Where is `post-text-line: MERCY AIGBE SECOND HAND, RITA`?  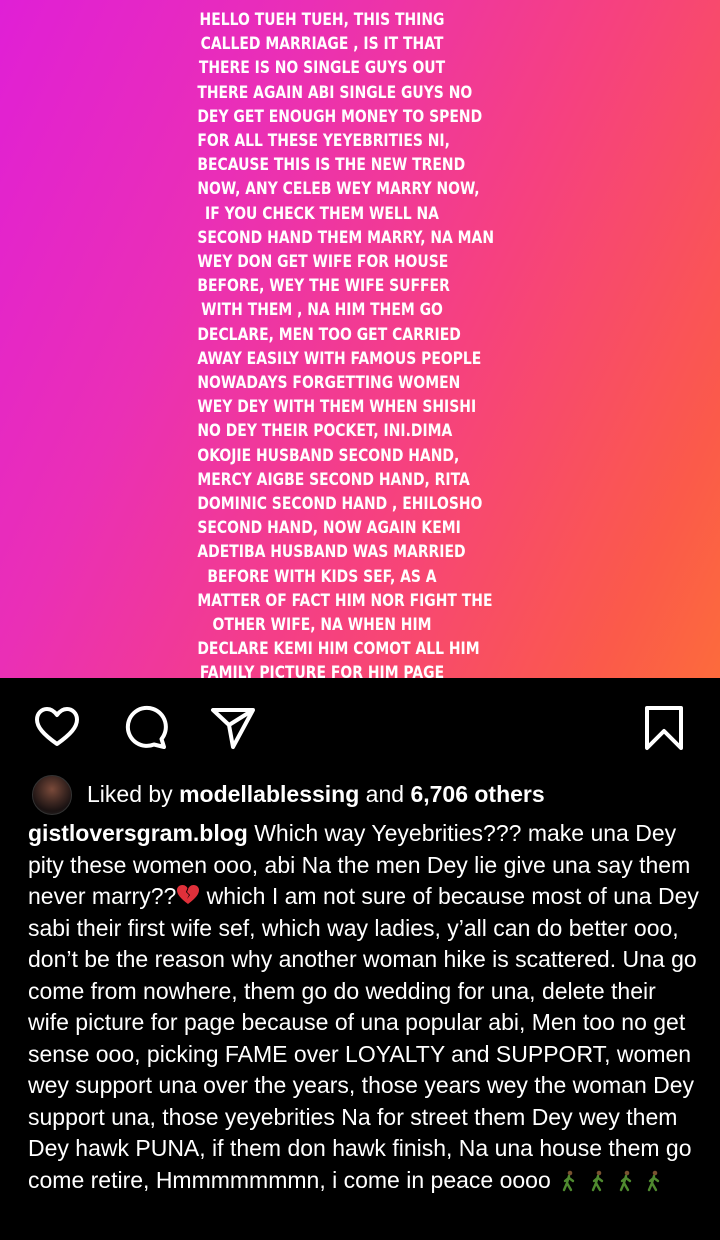 post-text-line: MERCY AIGBE SECOND HAND, RITA is located at coordinates (333, 479).